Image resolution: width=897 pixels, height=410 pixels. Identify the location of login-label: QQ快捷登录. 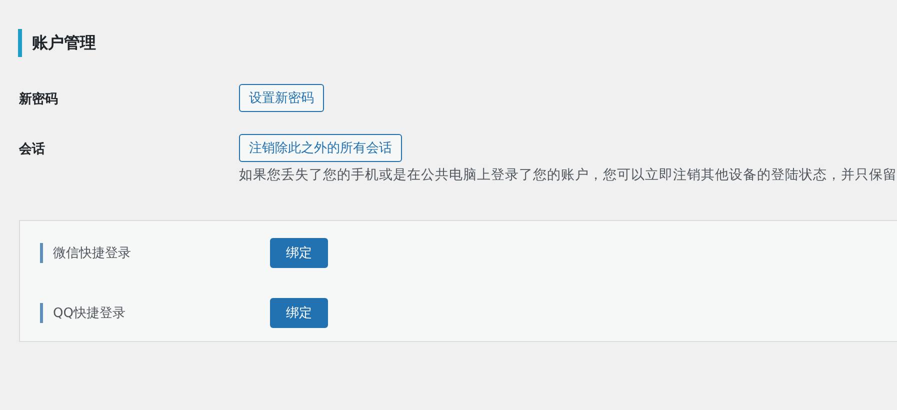
(89, 313).